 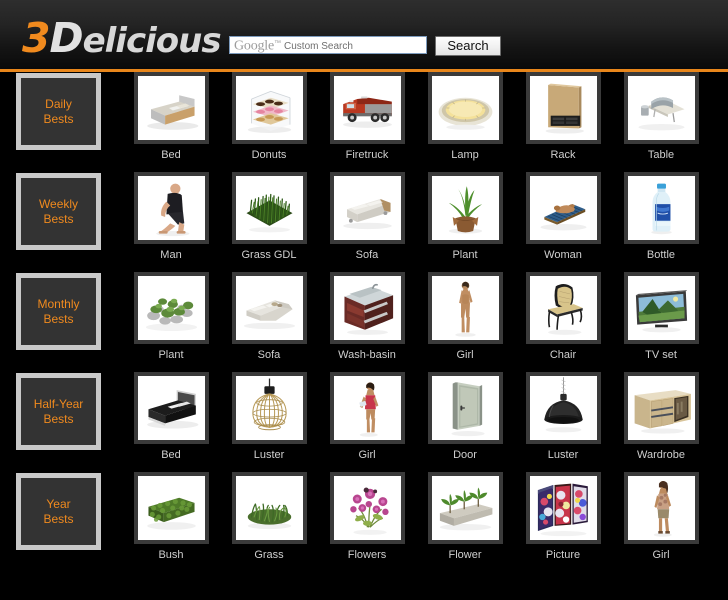 I want to click on wardrobe-icon, so click(x=661, y=408).